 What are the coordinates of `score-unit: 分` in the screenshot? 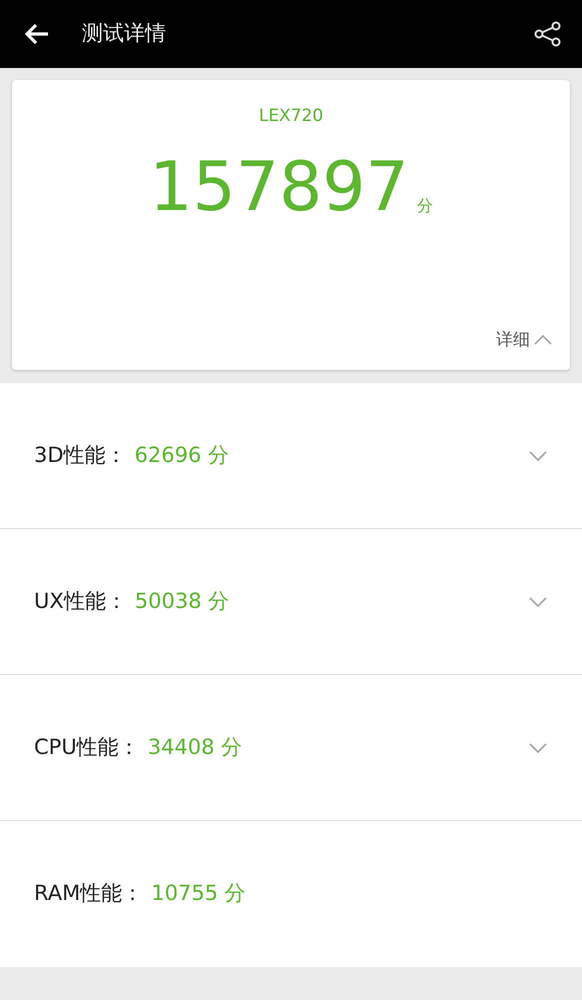 It's located at (424, 205).